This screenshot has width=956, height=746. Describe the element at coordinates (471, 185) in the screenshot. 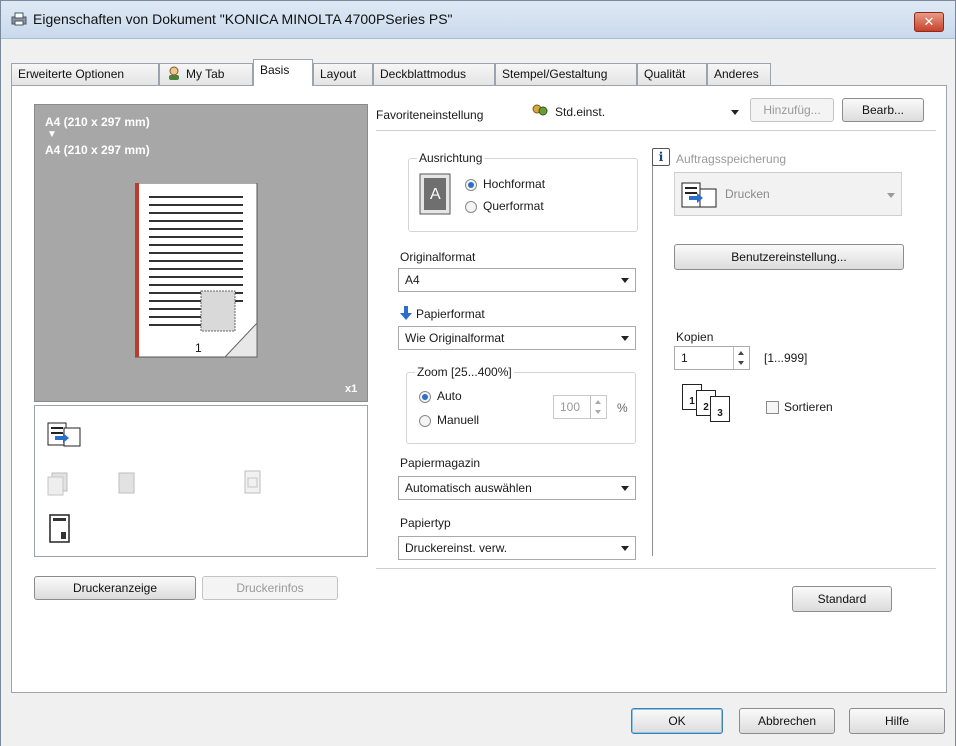

I see `portrait-radio` at that location.